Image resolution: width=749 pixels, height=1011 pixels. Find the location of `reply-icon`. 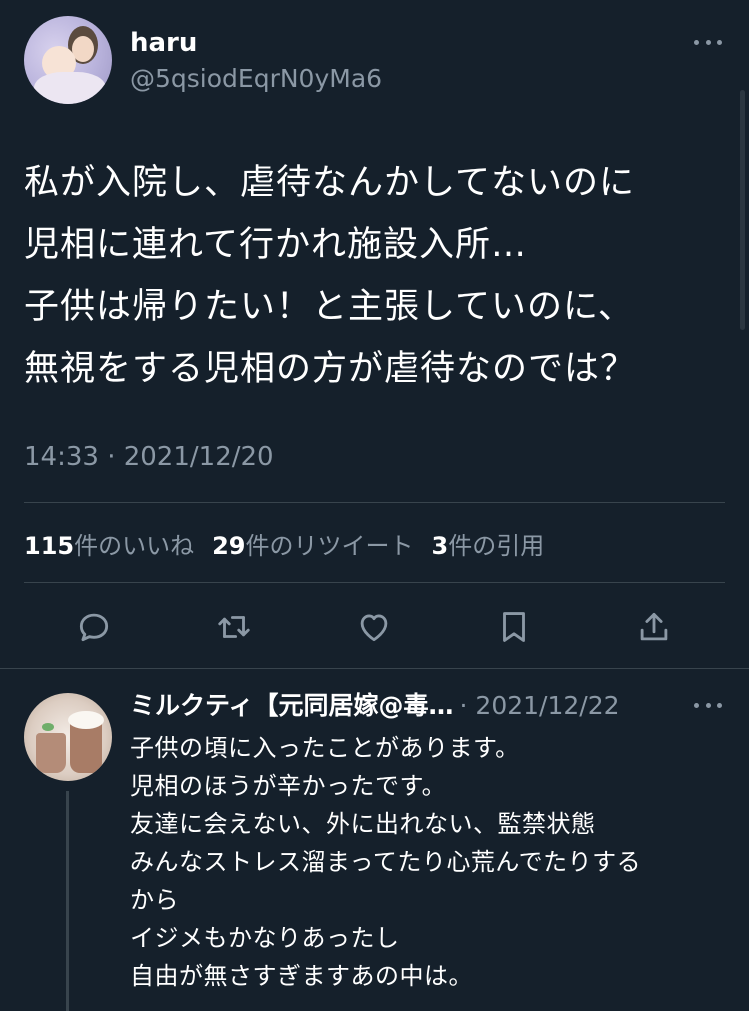

reply-icon is located at coordinates (94, 627).